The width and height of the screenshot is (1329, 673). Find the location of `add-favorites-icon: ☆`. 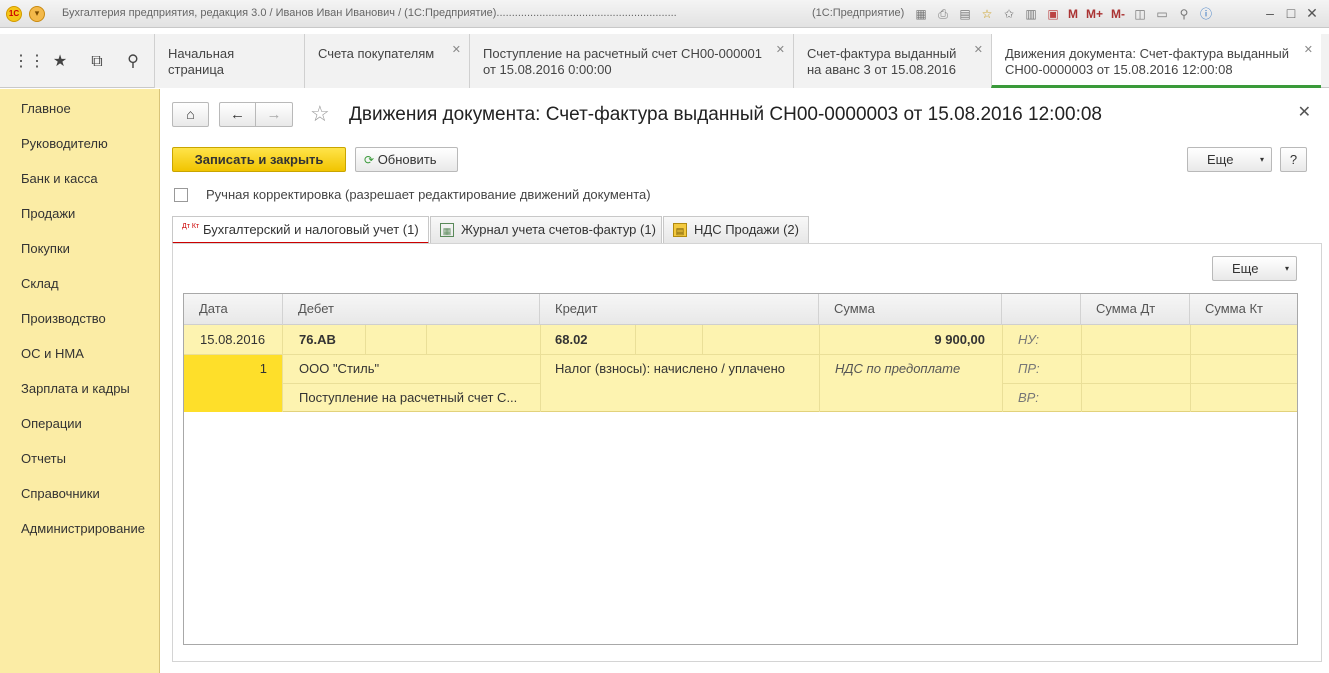

add-favorites-icon: ☆ is located at coordinates (987, 14).